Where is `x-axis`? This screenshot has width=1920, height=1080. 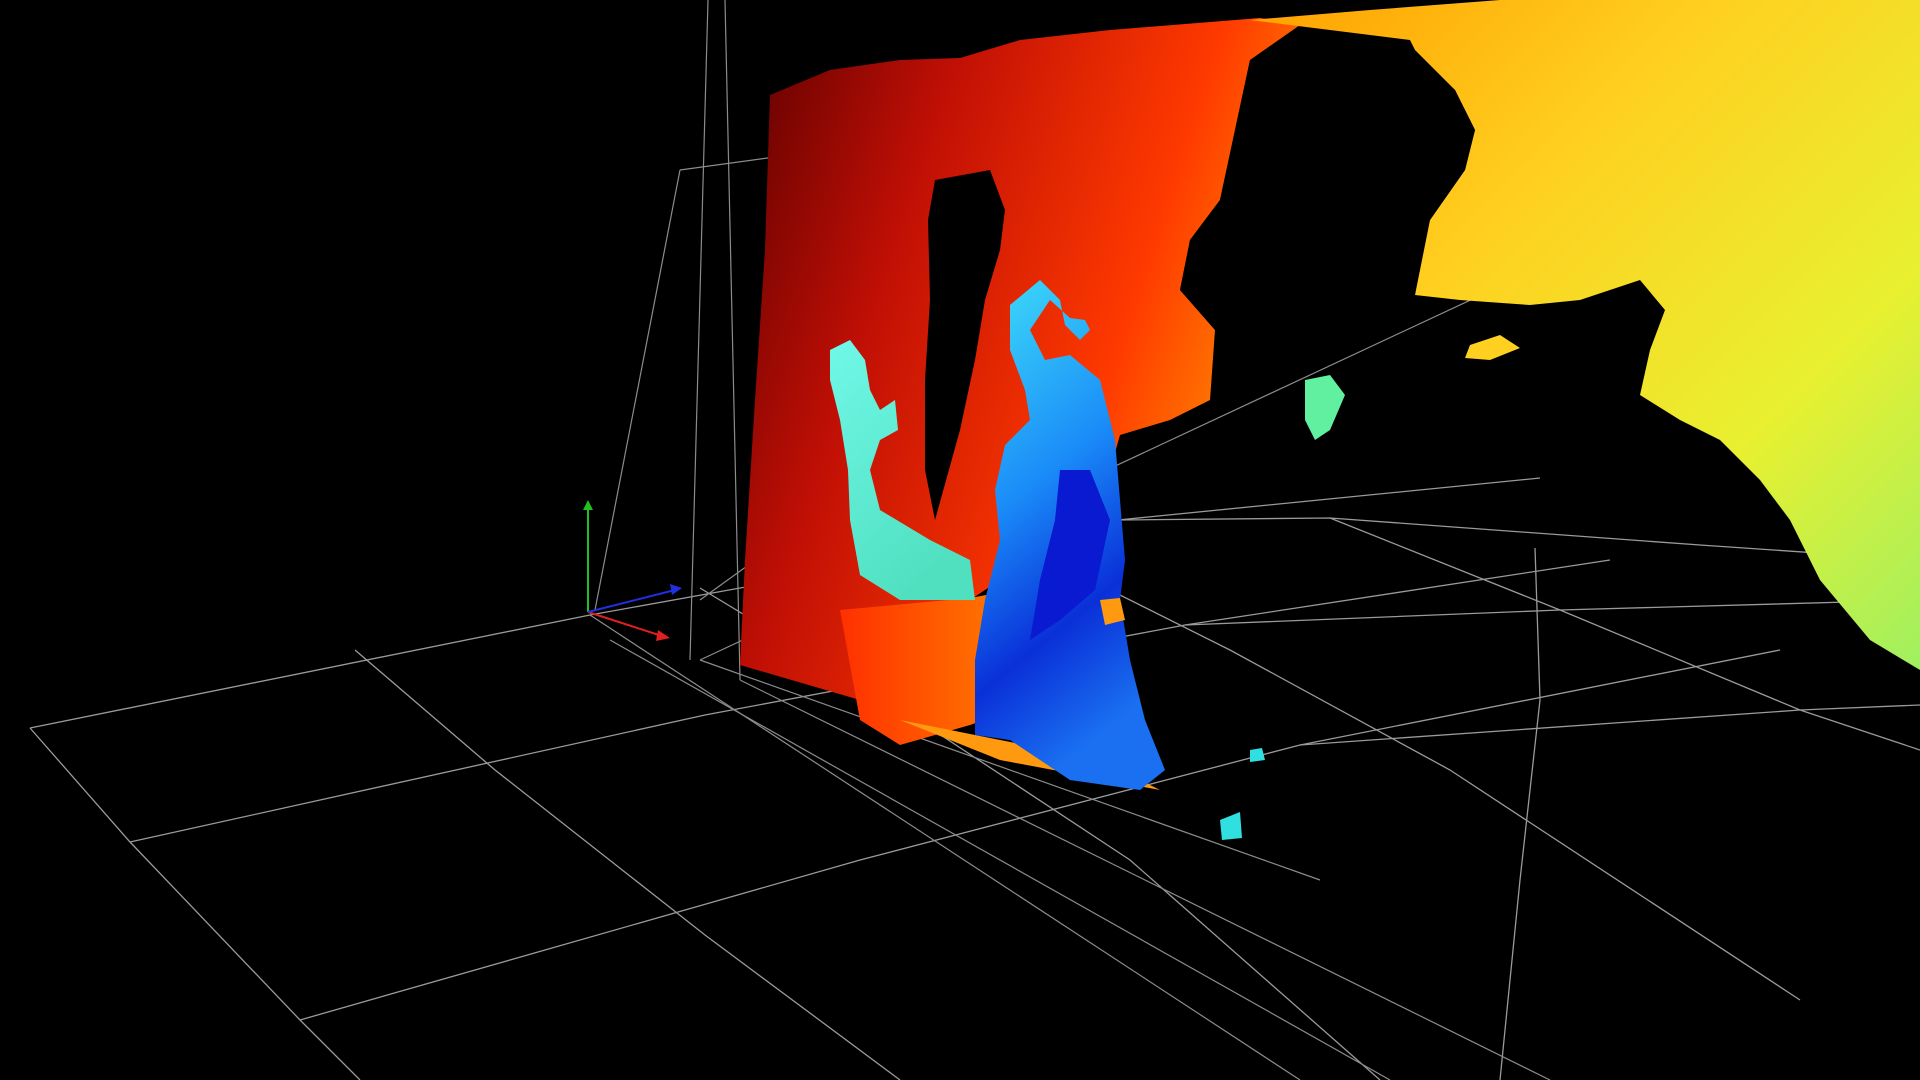
x-axis is located at coordinates (625, 624).